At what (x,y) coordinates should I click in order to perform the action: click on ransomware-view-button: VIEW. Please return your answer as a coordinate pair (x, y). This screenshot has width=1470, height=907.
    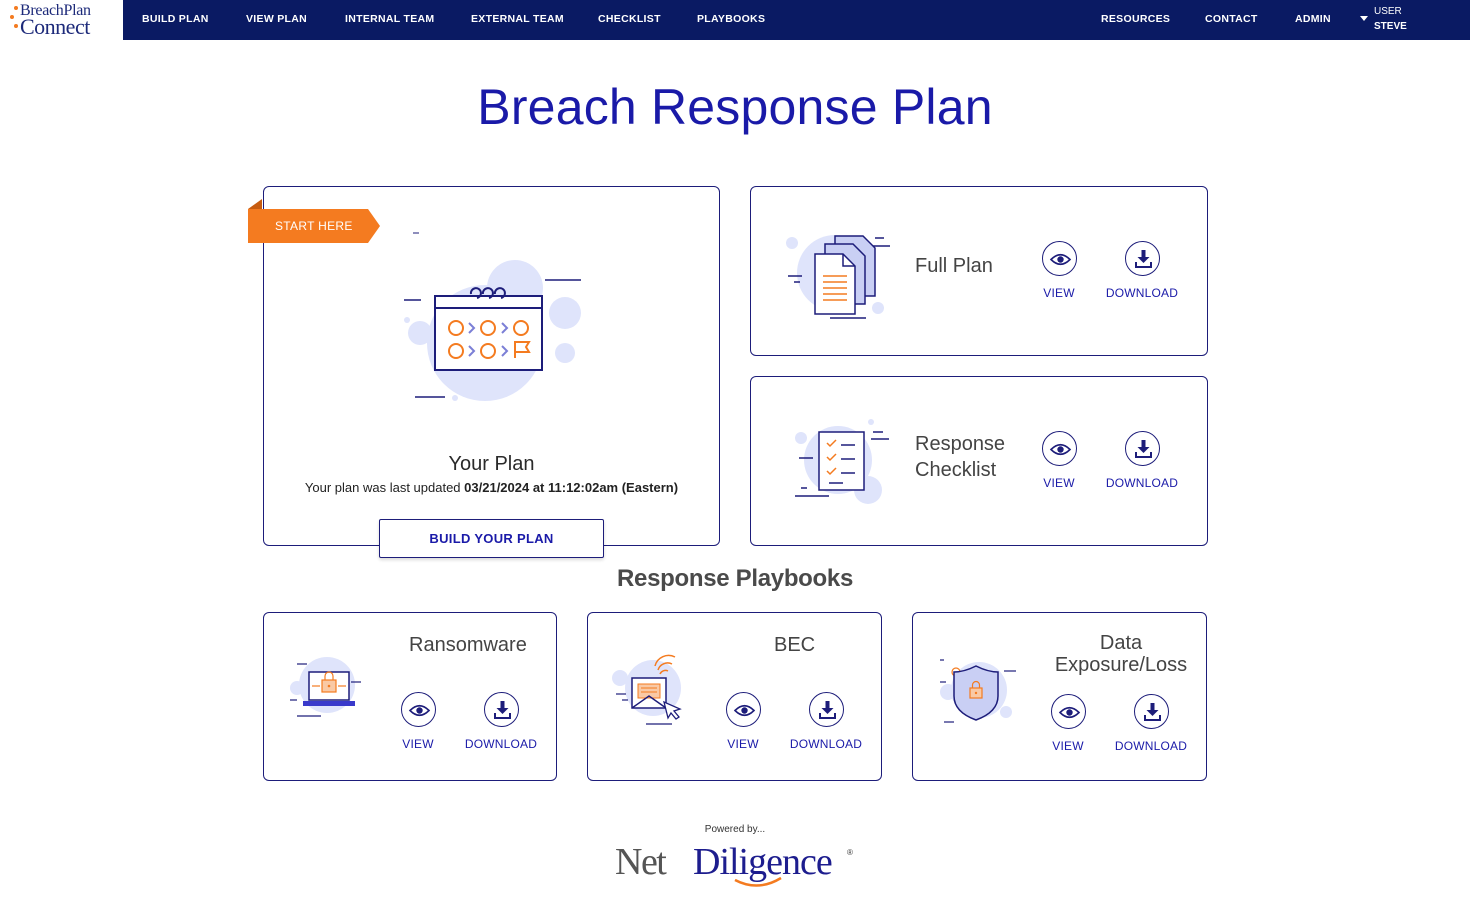
    Looking at the image, I should click on (418, 721).